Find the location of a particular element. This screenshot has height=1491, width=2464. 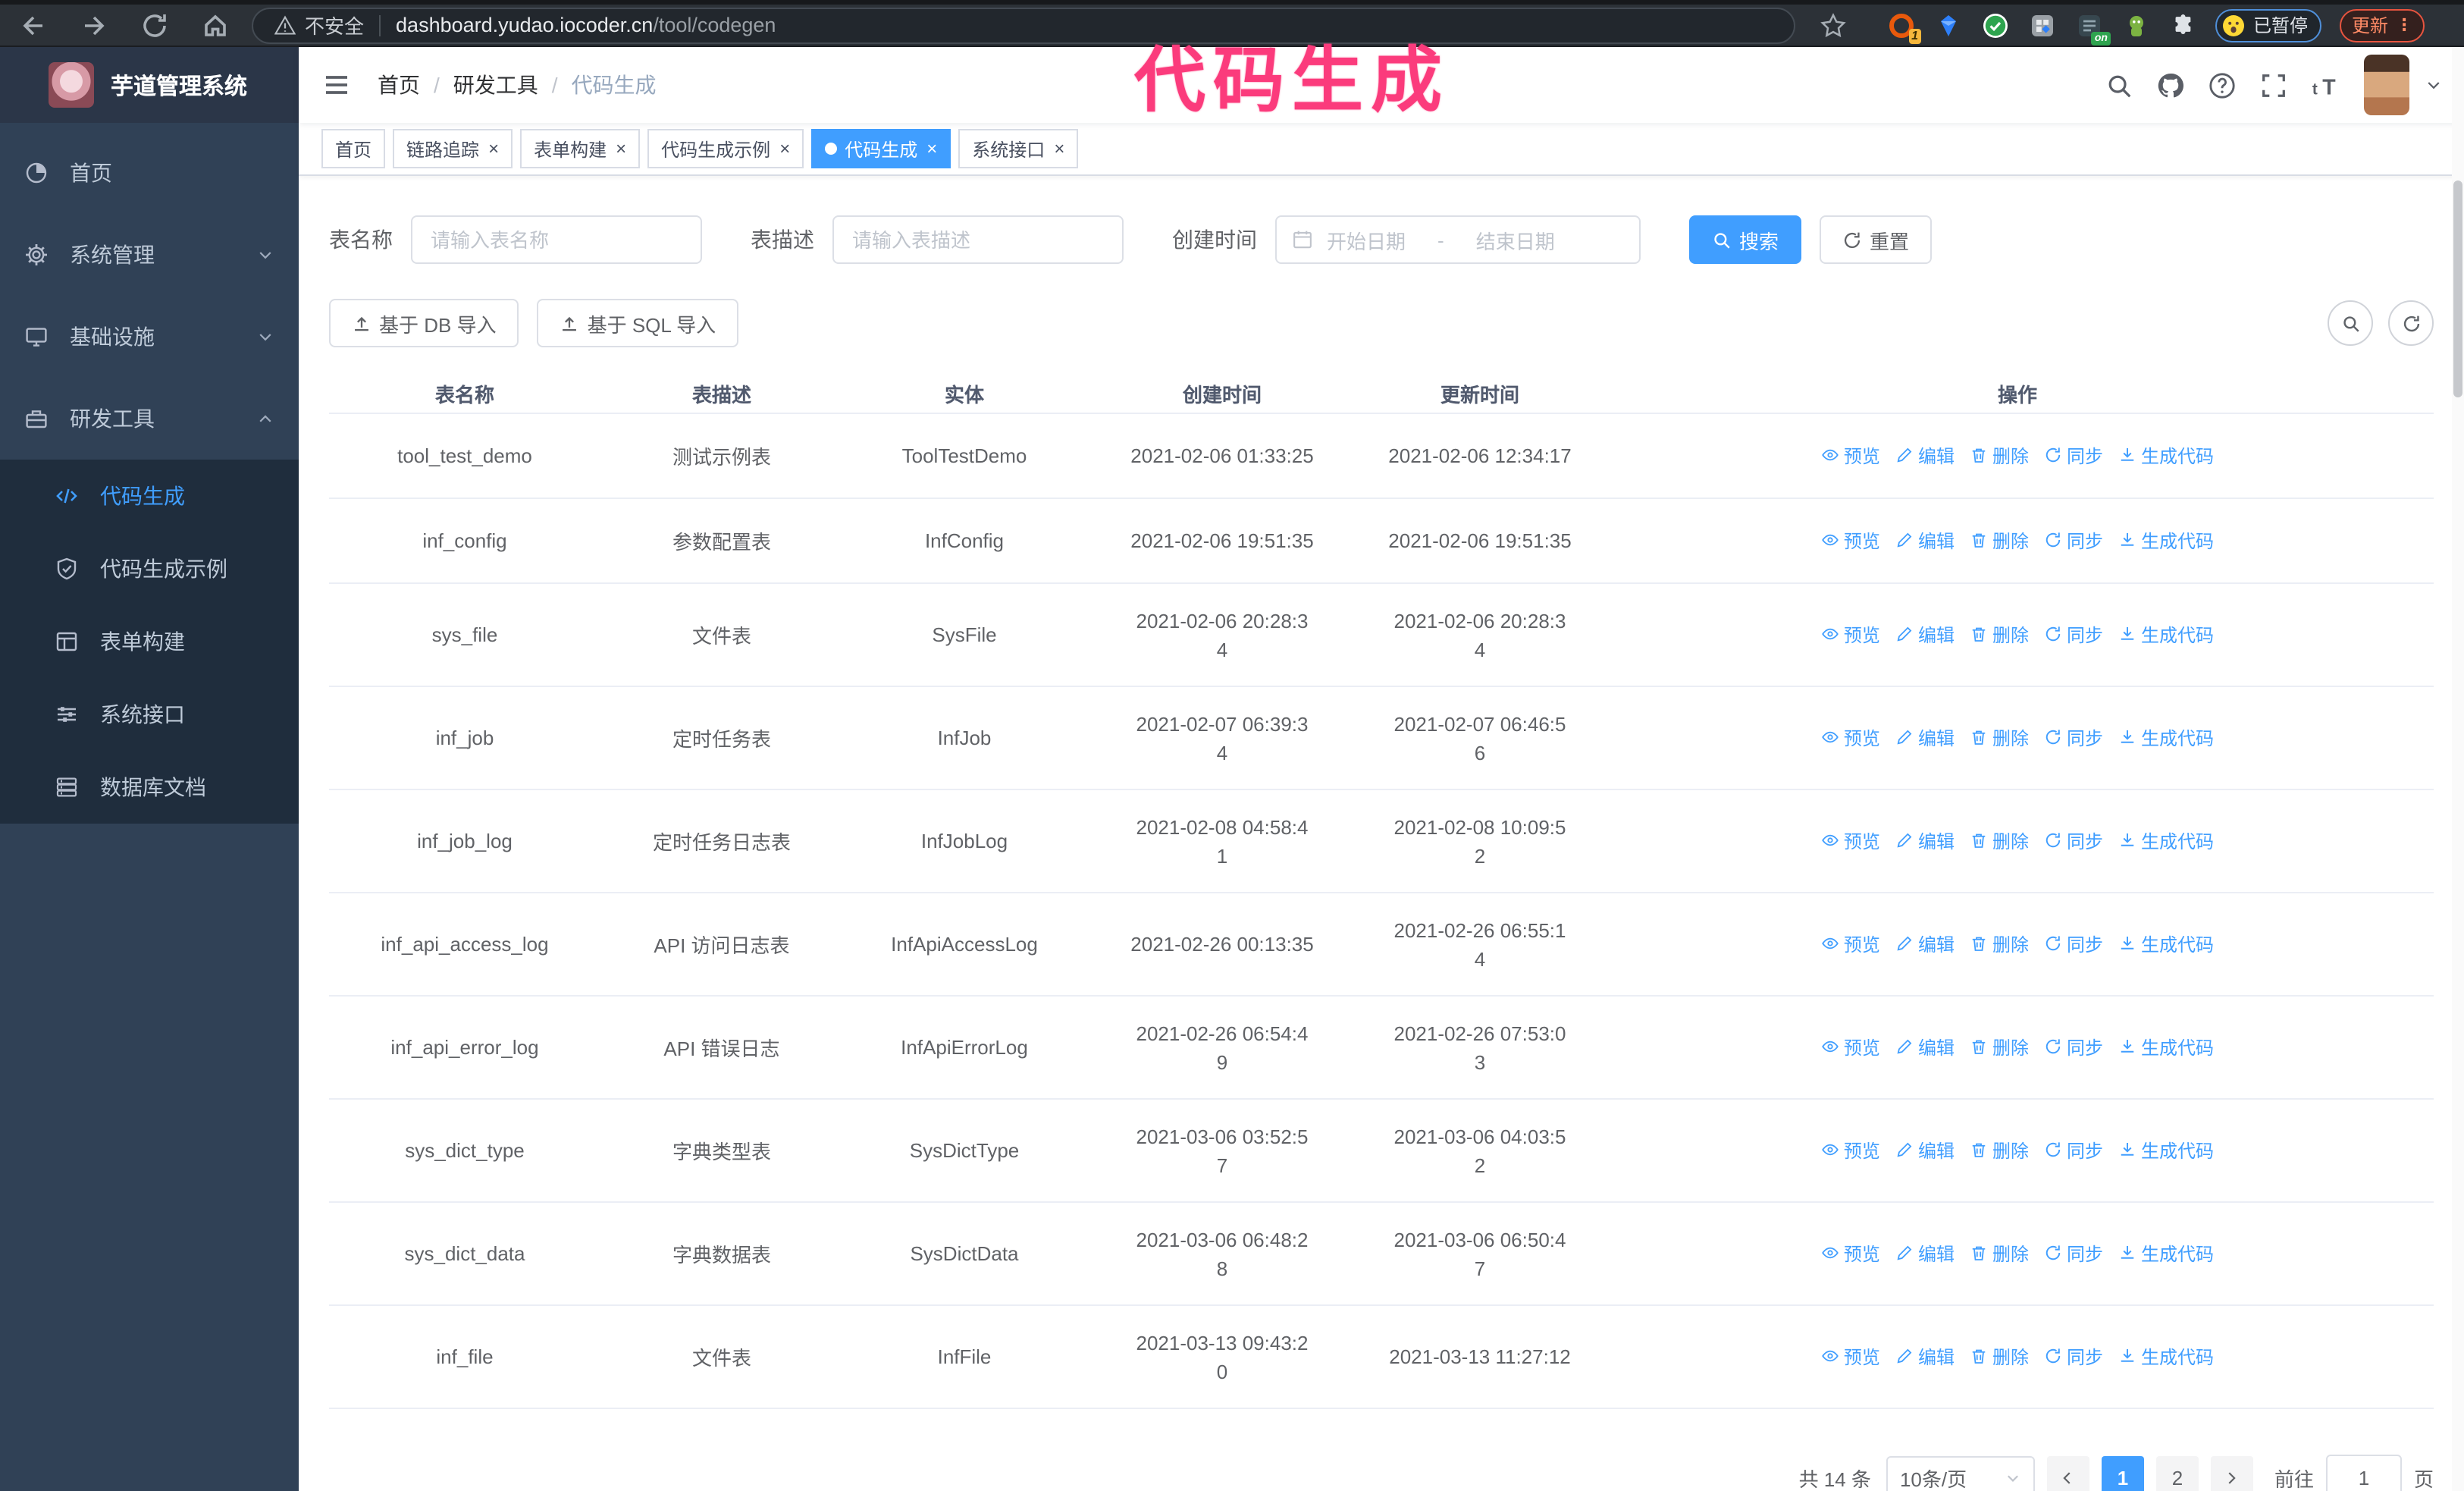

sidebar-subitem-1: 代码生成 is located at coordinates (150, 496).